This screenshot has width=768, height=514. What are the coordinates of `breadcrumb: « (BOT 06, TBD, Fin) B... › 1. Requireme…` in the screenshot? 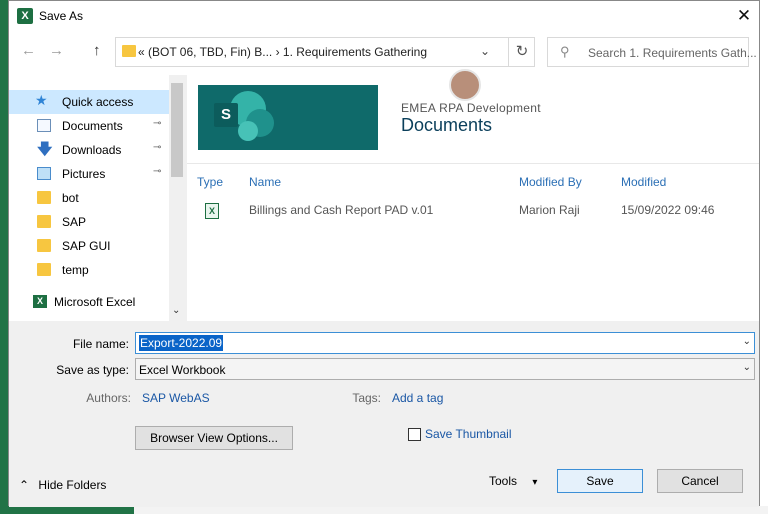 It's located at (282, 52).